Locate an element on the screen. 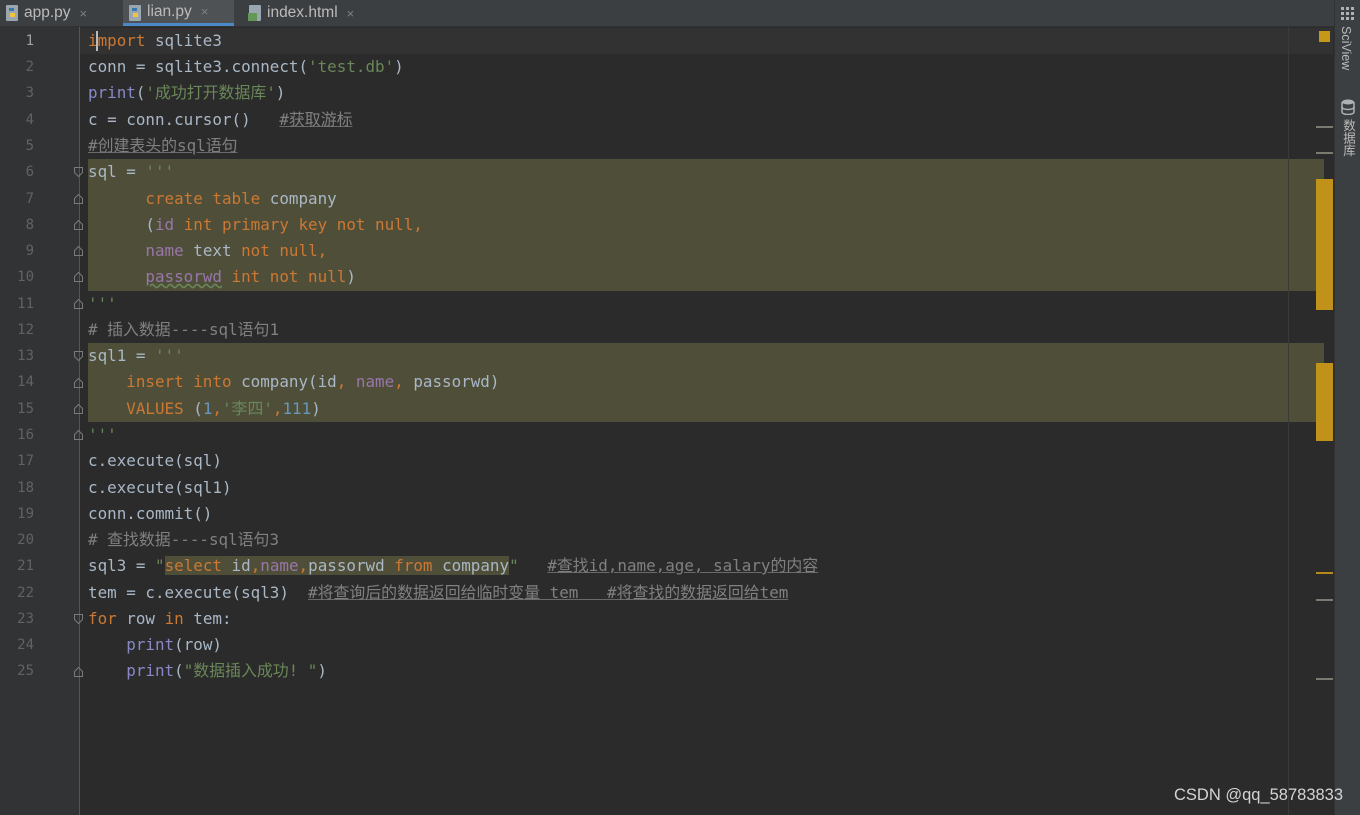  code-line-14: insert into company(id, name, passorwd) is located at coordinates (294, 381).